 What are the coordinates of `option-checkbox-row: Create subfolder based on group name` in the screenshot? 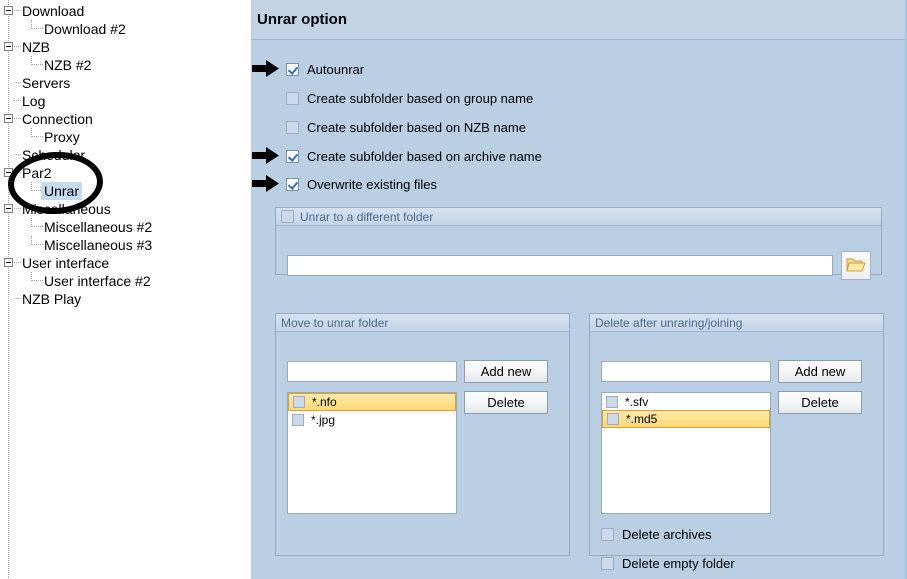 It's located at (409, 98).